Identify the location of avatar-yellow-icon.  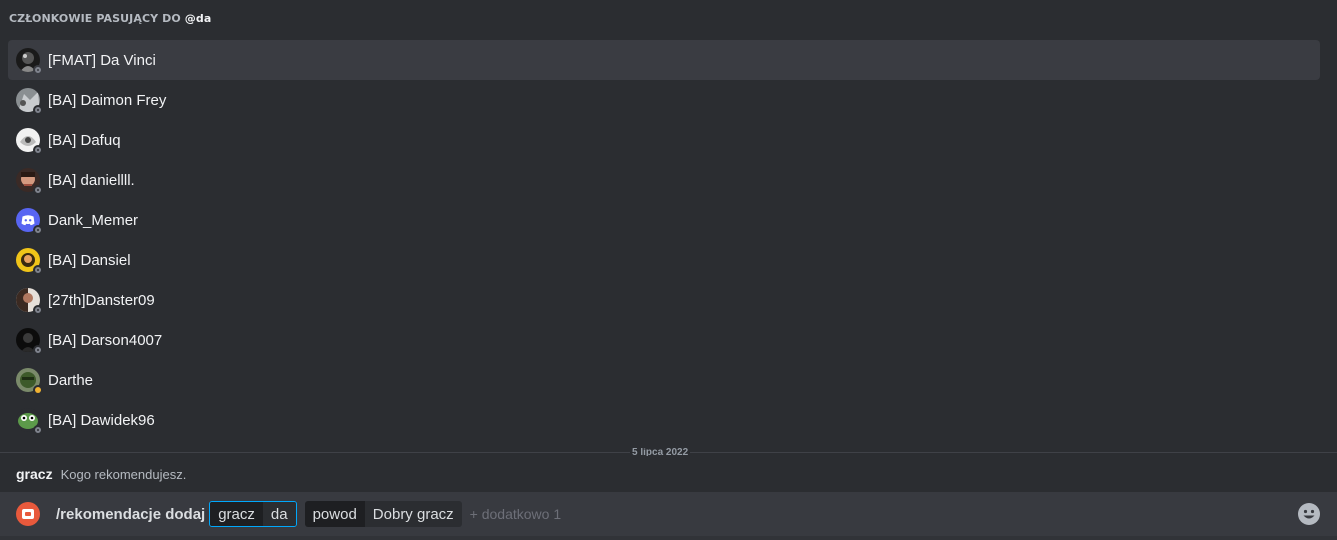
(29, 261).